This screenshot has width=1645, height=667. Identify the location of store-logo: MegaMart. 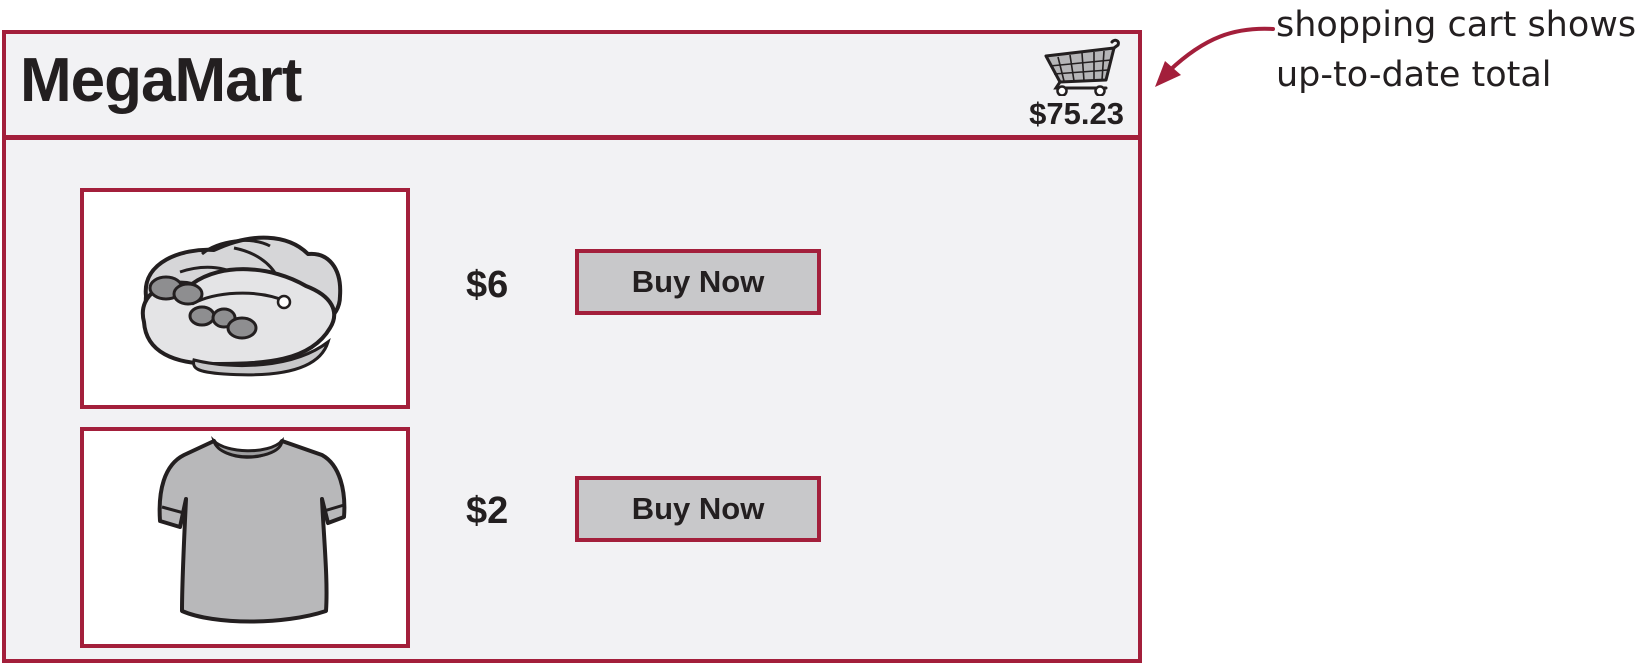
(161, 80).